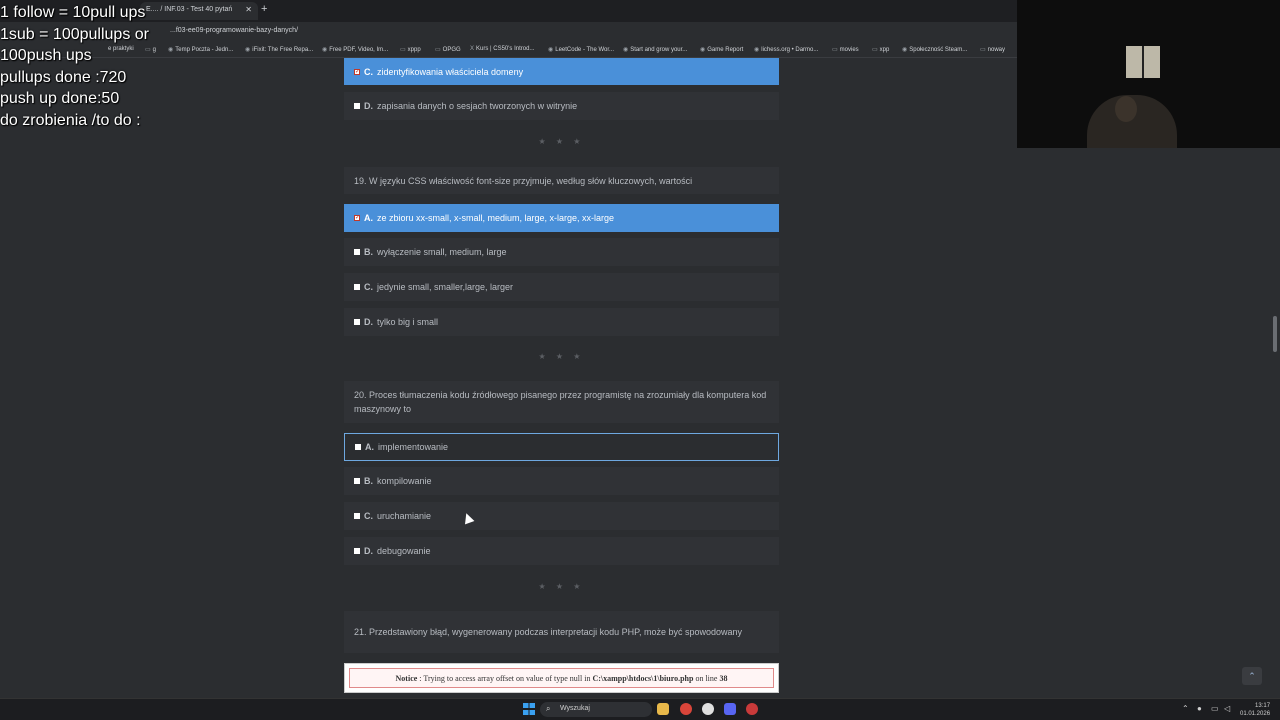  Describe the element at coordinates (1215, 708) in the screenshot. I see `network-icon: ▭` at that location.